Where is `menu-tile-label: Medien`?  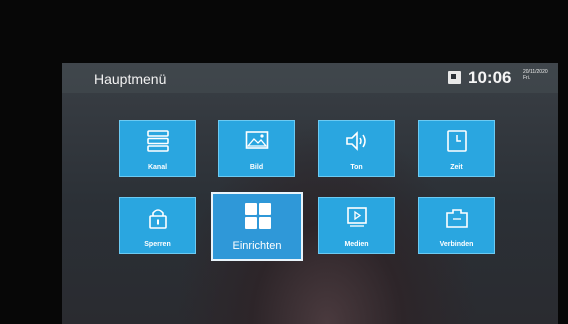 menu-tile-label: Medien is located at coordinates (356, 244).